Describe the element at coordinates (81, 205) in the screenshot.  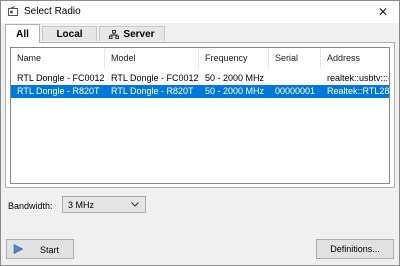
I see `bandwidth-value: 3 MHz` at that location.